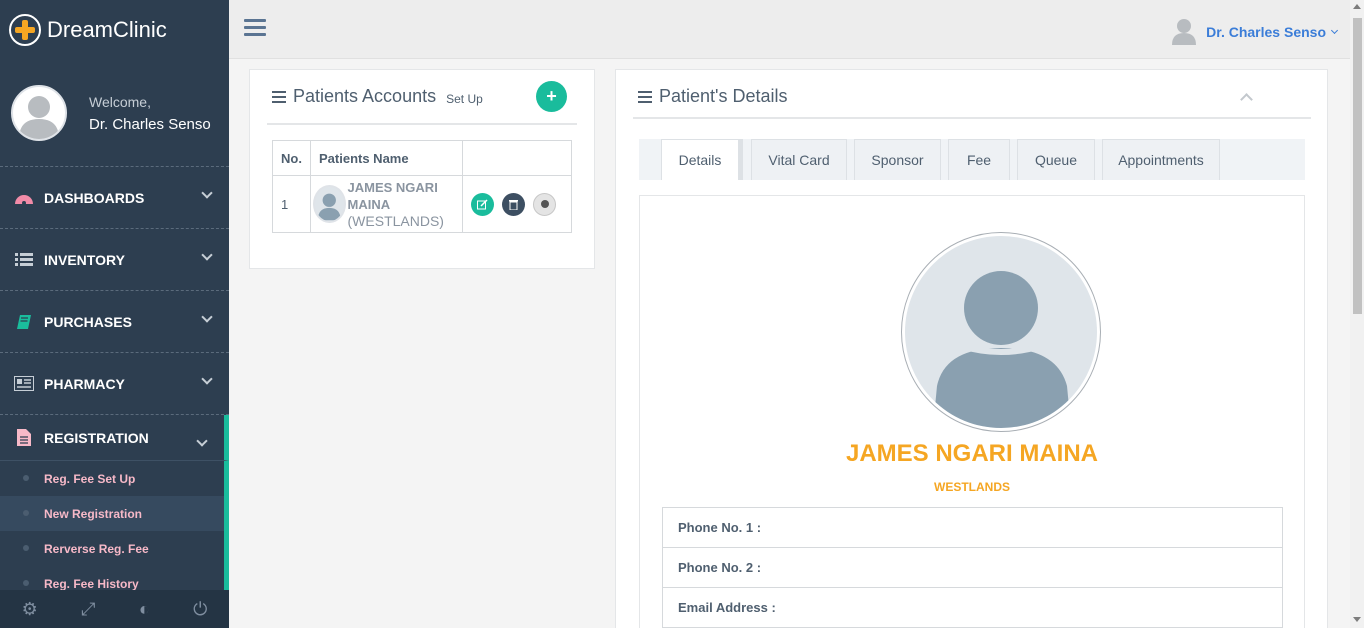 The image size is (1364, 628). Describe the element at coordinates (365, 96) in the screenshot. I see `panel-title: Patients Accounts` at that location.